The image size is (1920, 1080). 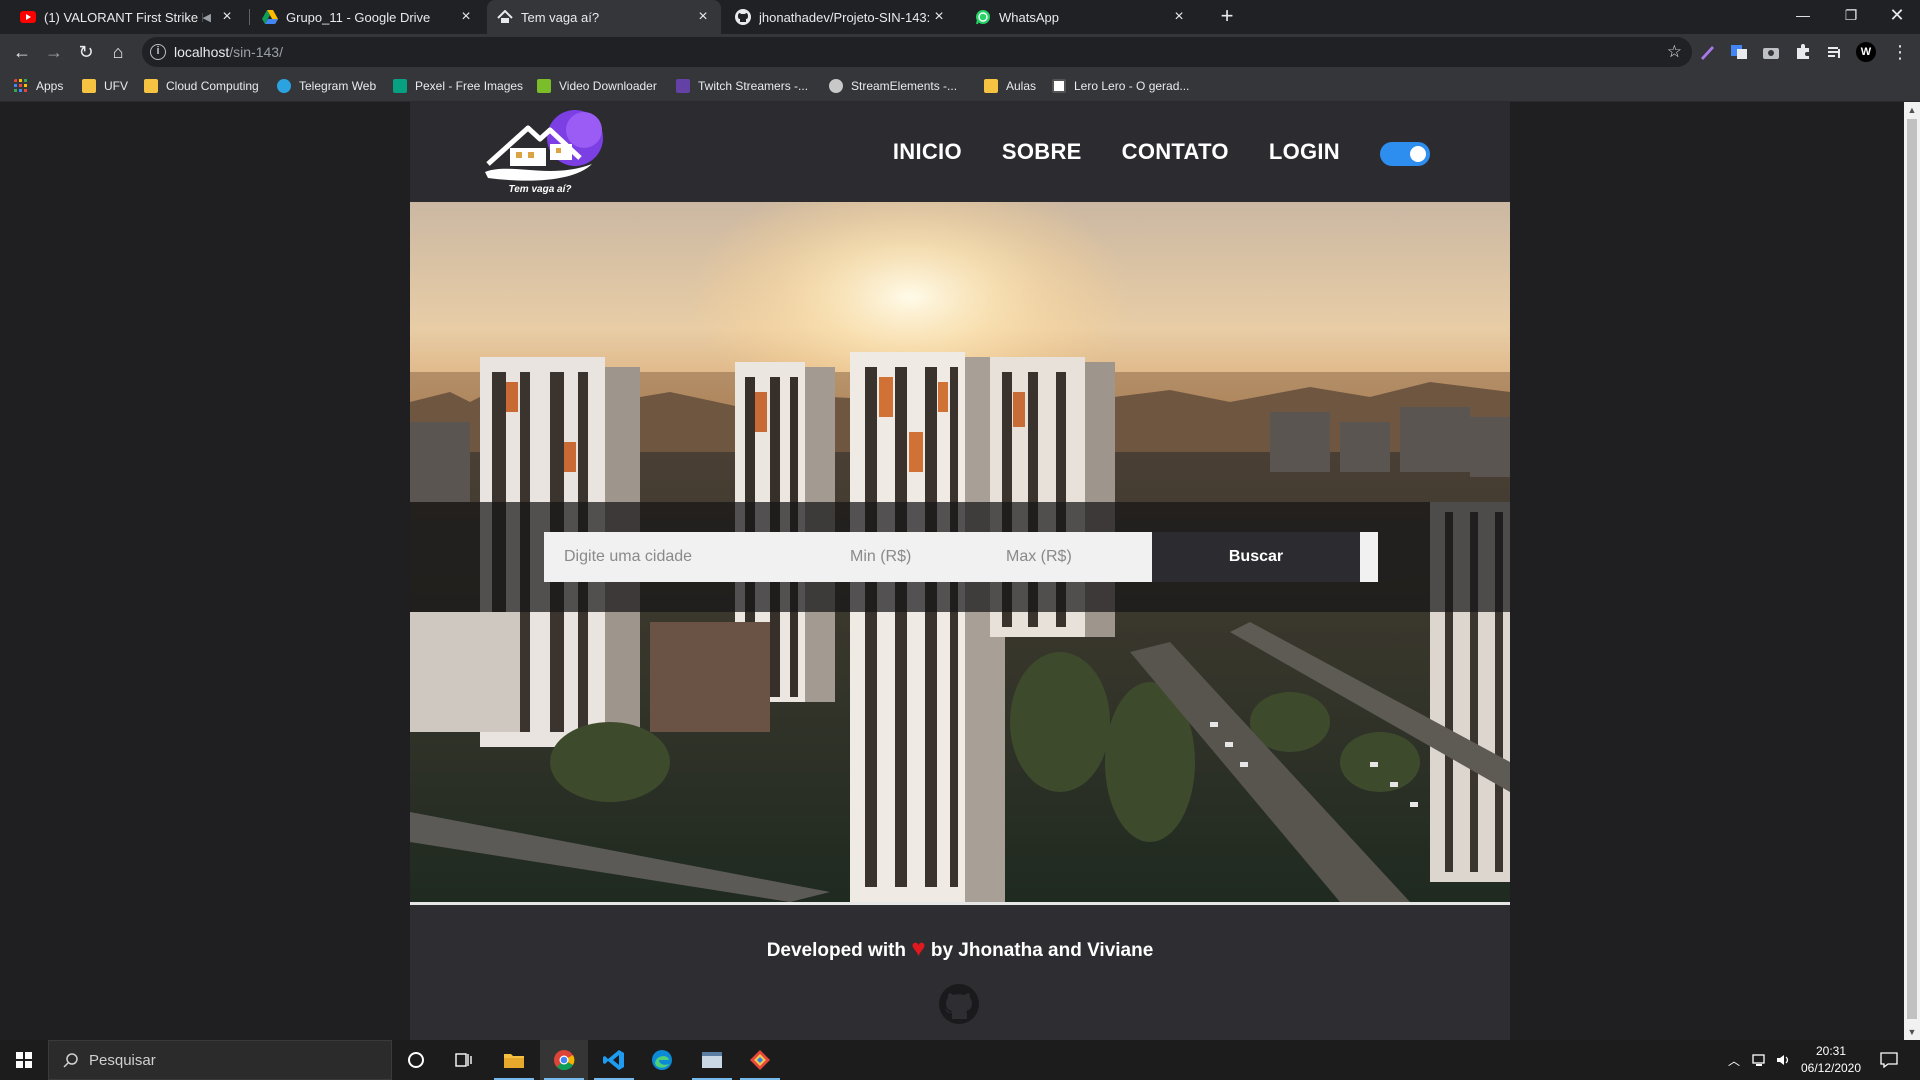 I want to click on main-nav: INICIO SOBRE CONTATO LOGIN, so click(x=1116, y=152).